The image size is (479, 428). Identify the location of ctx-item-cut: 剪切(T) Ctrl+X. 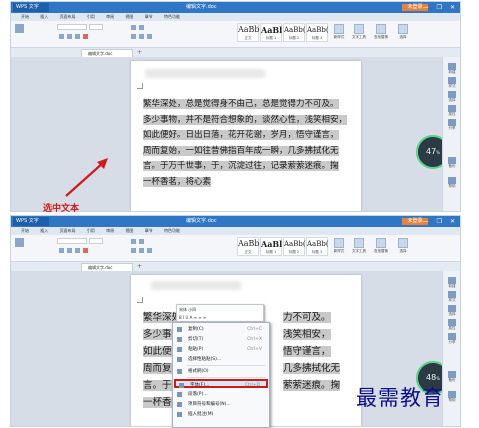
(221, 339).